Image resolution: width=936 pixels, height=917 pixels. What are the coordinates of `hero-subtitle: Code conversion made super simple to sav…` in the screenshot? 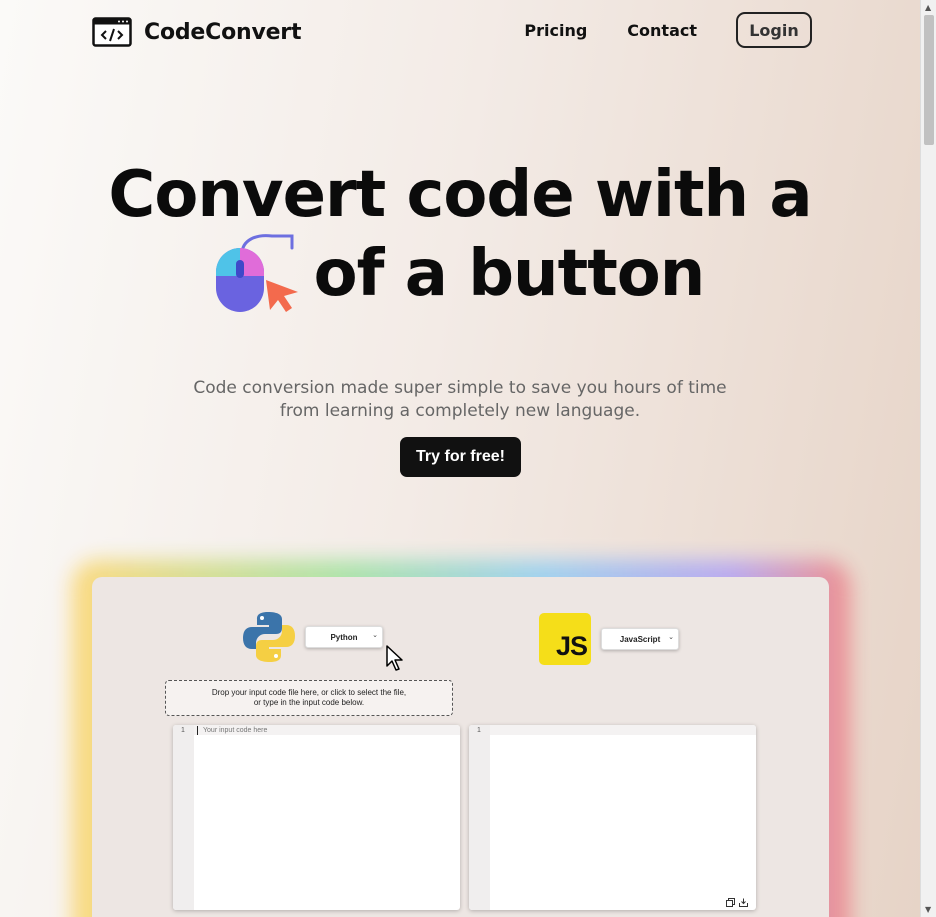 It's located at (460, 400).